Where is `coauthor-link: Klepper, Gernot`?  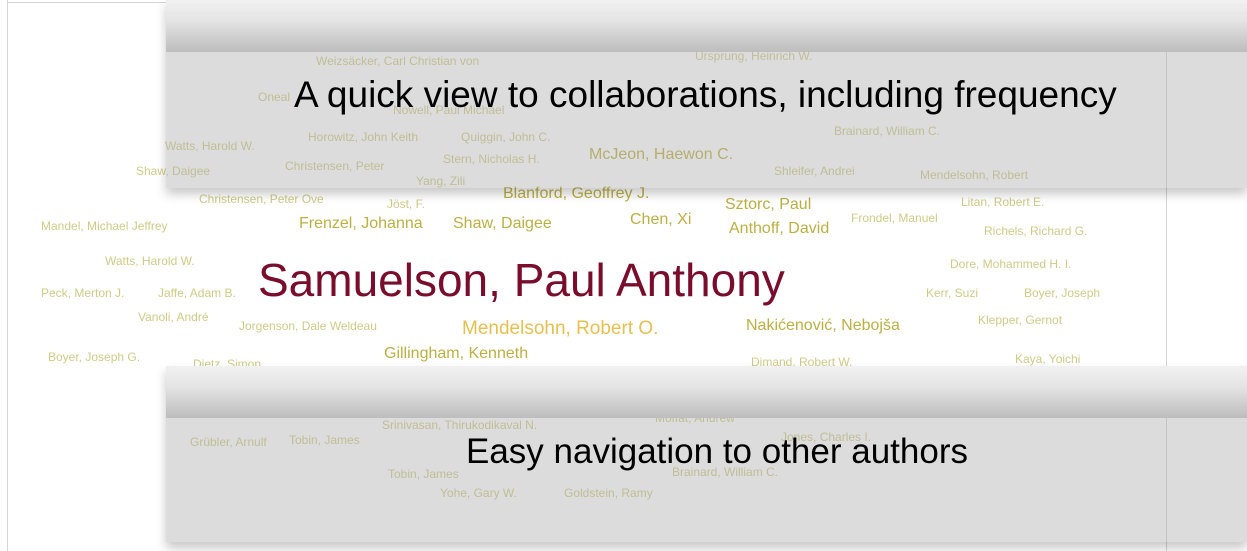
coauthor-link: Klepper, Gernot is located at coordinates (1020, 320).